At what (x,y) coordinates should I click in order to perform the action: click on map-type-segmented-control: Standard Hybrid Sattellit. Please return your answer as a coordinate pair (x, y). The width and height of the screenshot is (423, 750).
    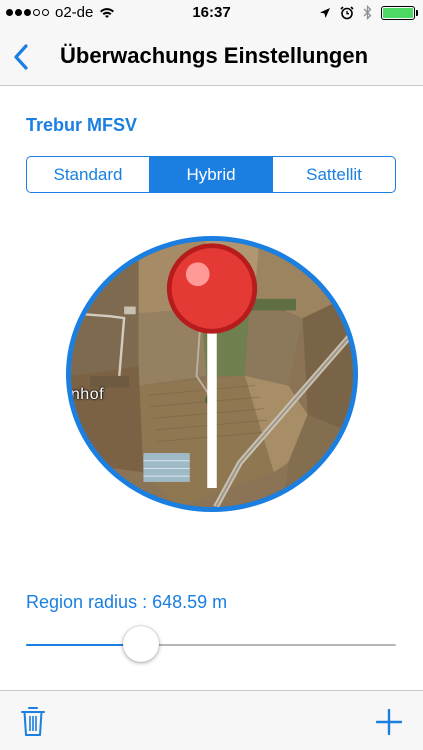
    Looking at the image, I should click on (211, 174).